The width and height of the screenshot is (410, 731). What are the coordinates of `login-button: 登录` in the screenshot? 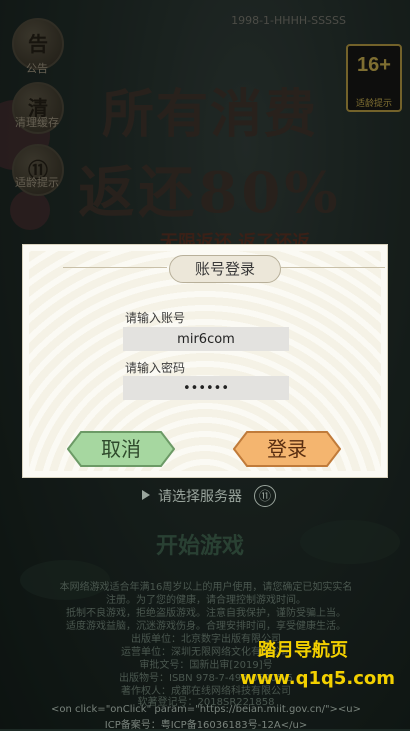 It's located at (287, 449).